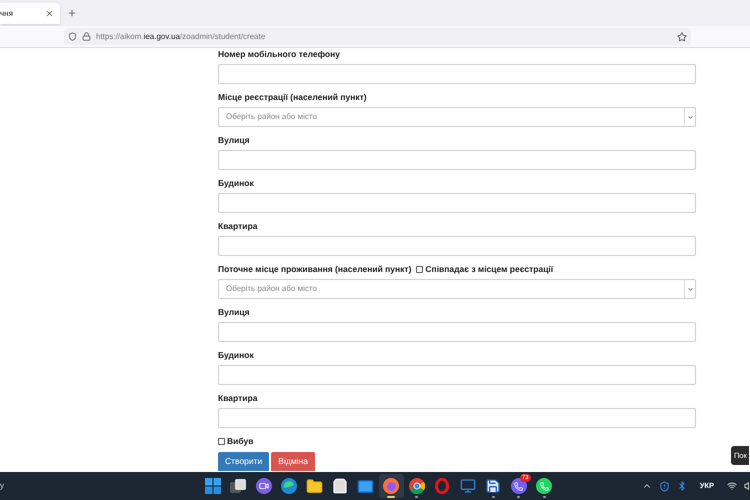 Image resolution: width=750 pixels, height=500 pixels. Describe the element at coordinates (72, 13) in the screenshot. I see `new-tab-icon` at that location.